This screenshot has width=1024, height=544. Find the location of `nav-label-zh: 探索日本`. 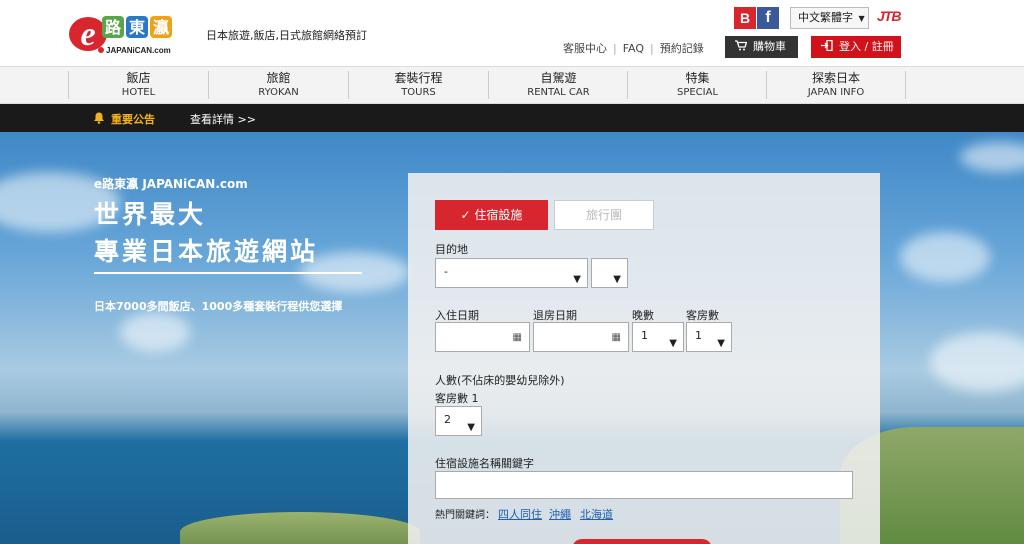

nav-label-zh: 探索日本 is located at coordinates (835, 78).